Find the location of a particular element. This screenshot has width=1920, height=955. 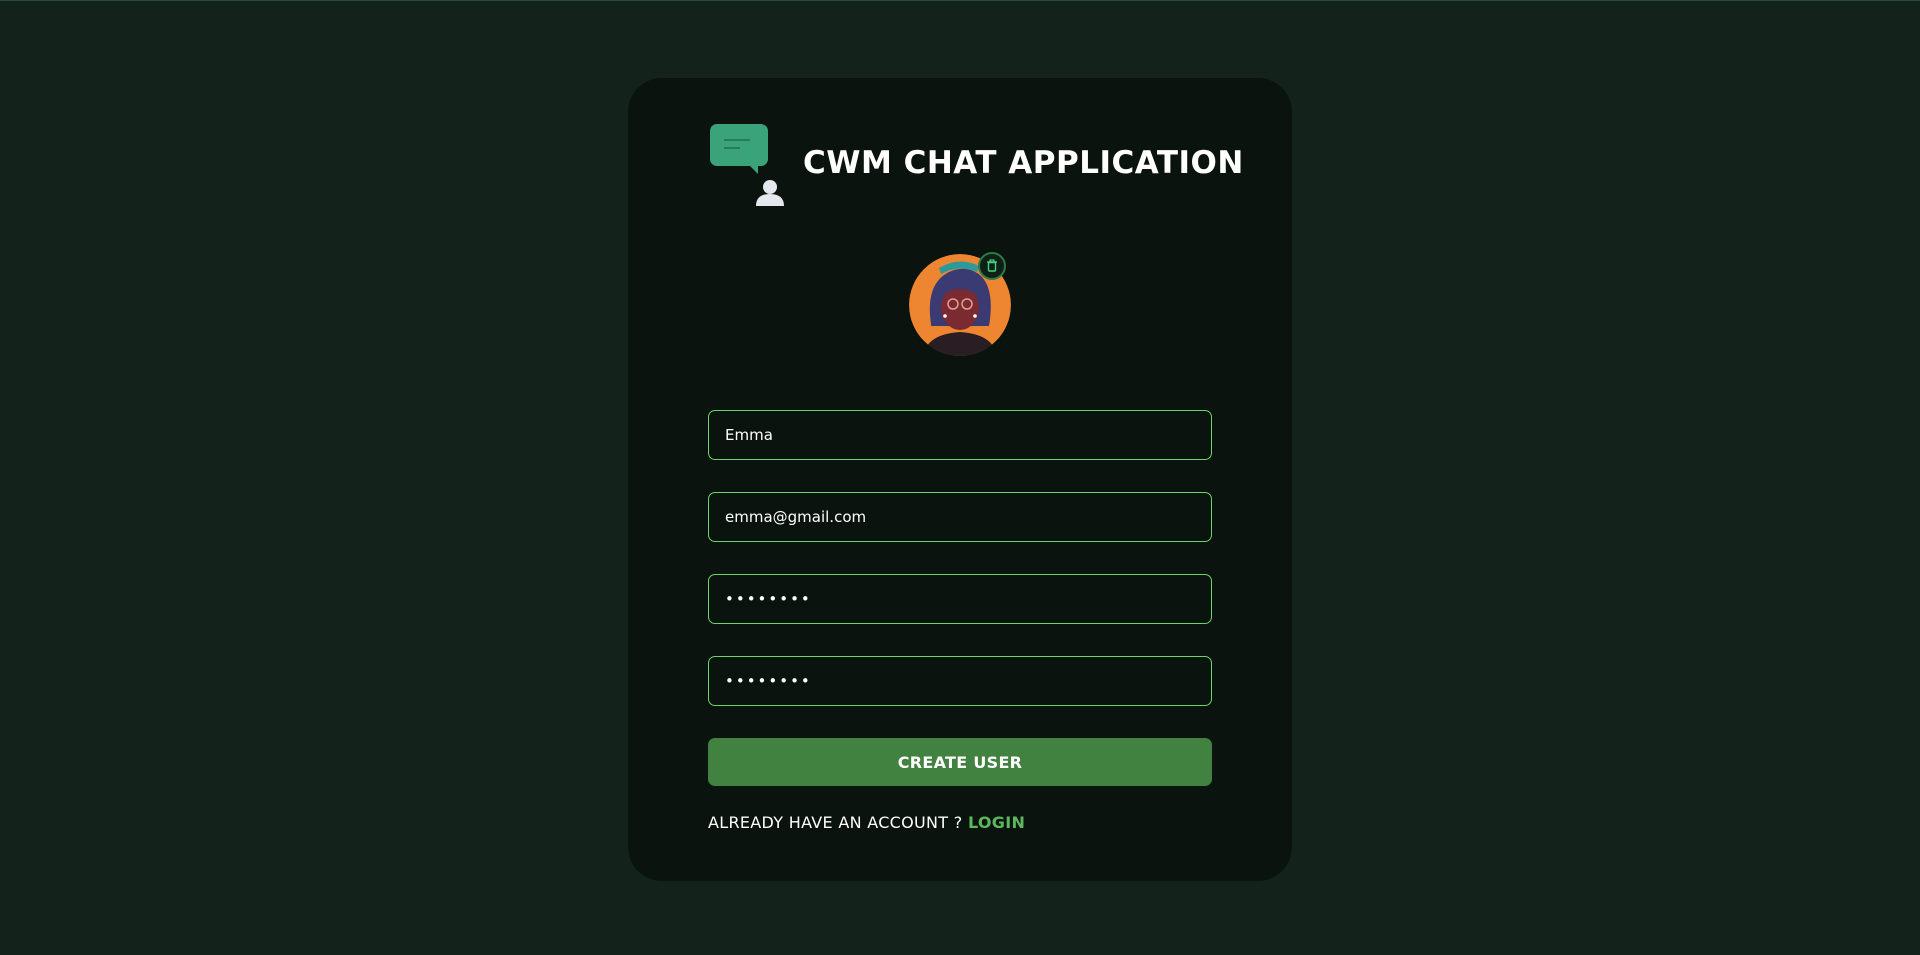

brand-header: CWM CHAT APPLICATION is located at coordinates (976, 165).